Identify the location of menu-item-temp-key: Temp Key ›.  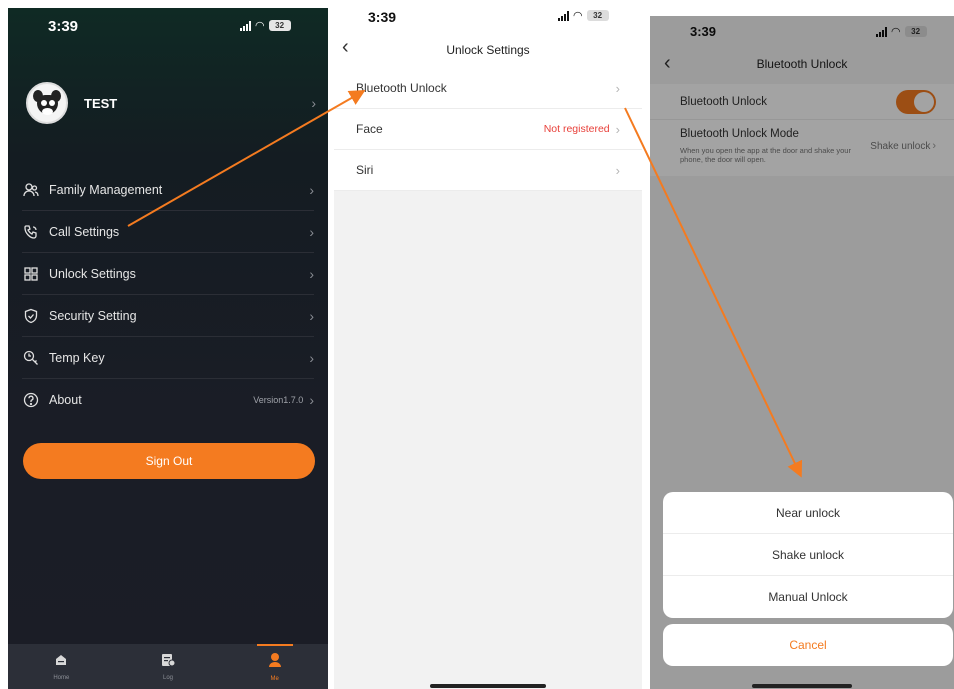
(168, 358).